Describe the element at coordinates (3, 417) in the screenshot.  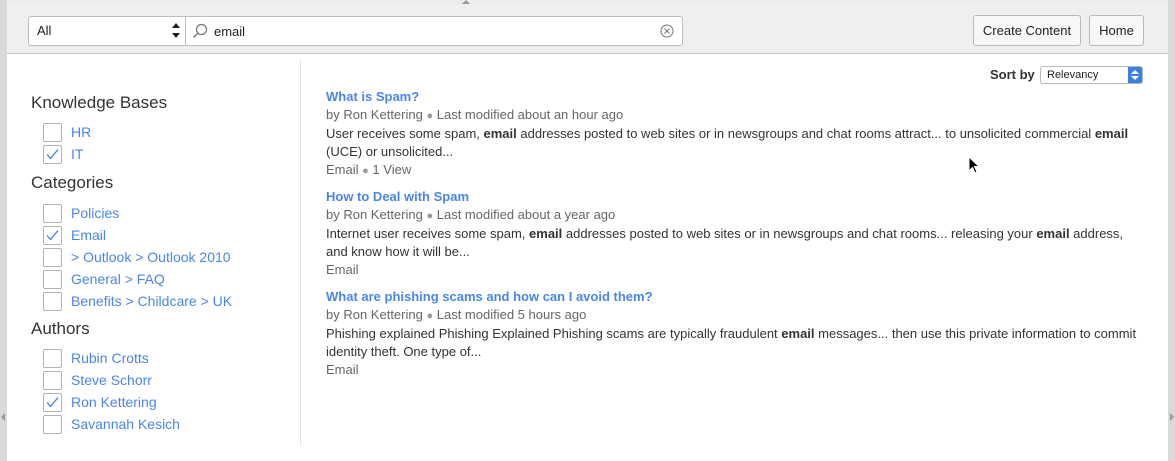
I see `scroll-left-arrow` at that location.